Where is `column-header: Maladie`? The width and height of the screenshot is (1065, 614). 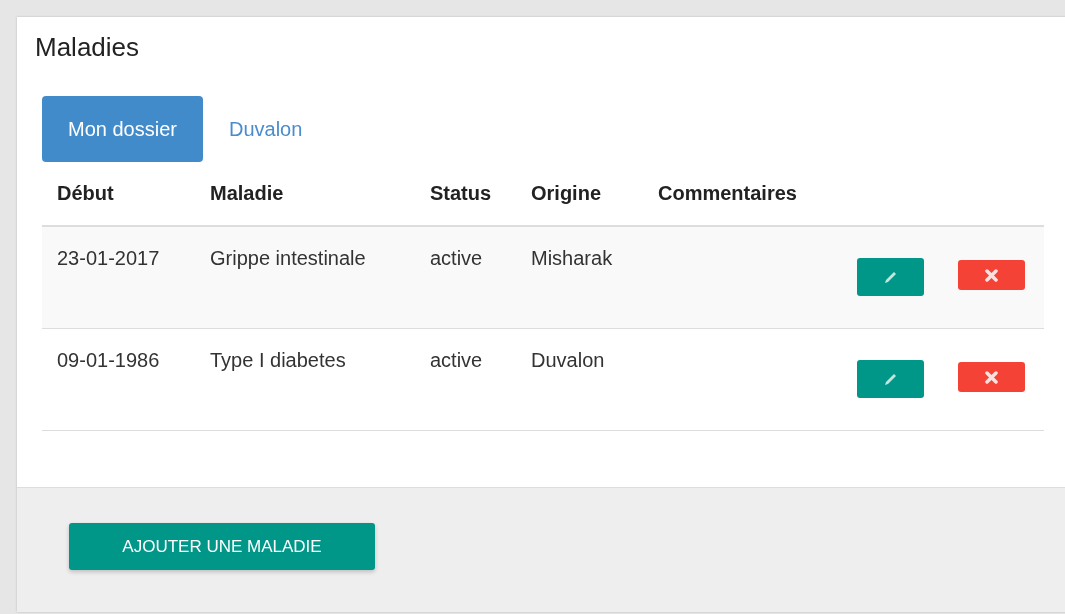
column-header: Maladie is located at coordinates (247, 193).